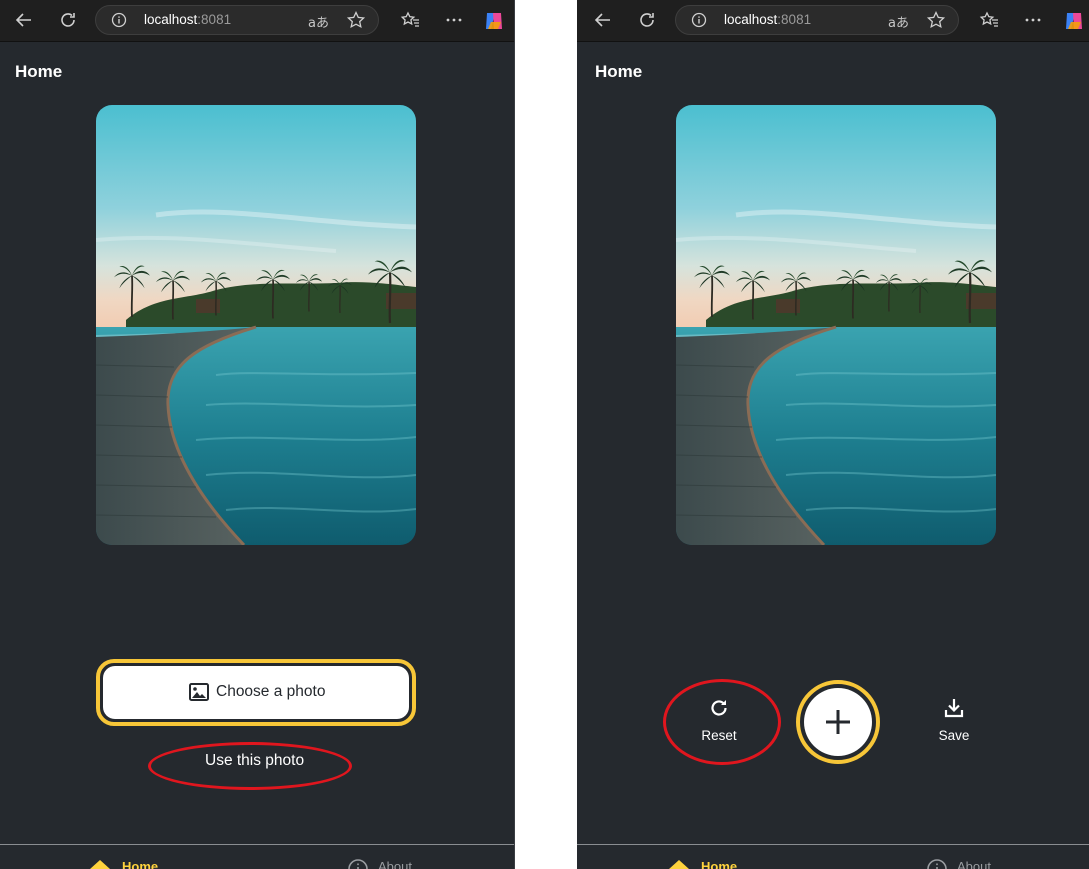 The width and height of the screenshot is (1089, 869). I want to click on choose-photo-button: Choose a photo, so click(256, 692).